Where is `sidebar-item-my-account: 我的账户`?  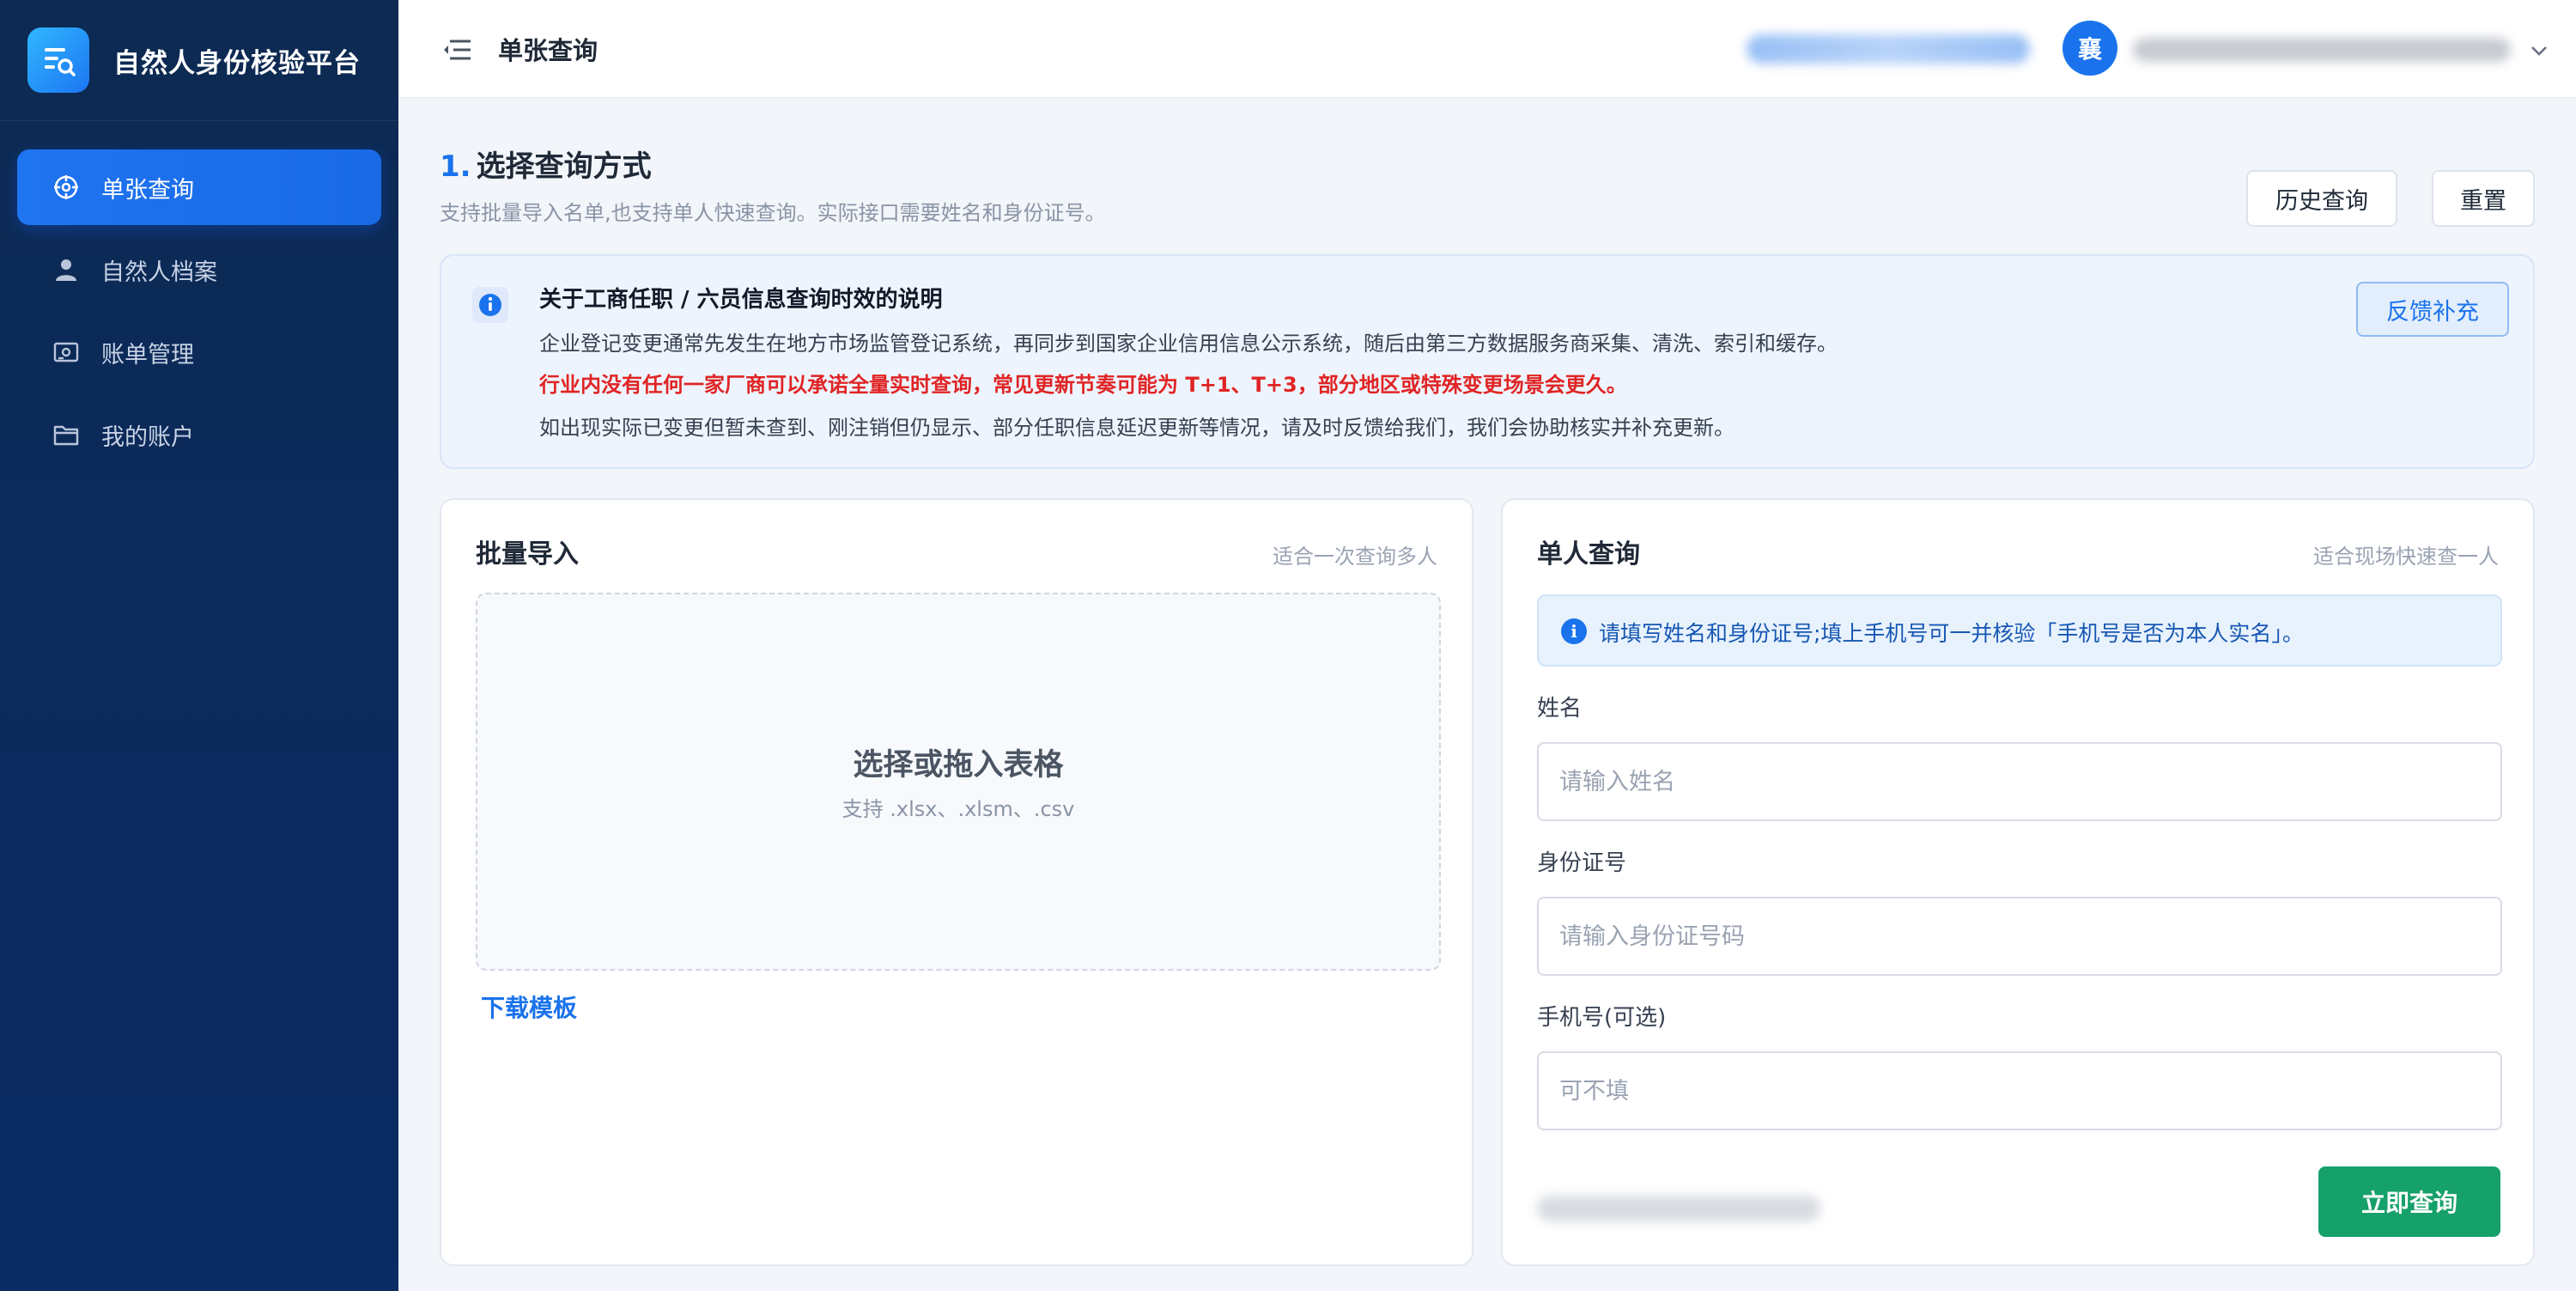
sidebar-item-my-account: 我的账户 is located at coordinates (199, 434).